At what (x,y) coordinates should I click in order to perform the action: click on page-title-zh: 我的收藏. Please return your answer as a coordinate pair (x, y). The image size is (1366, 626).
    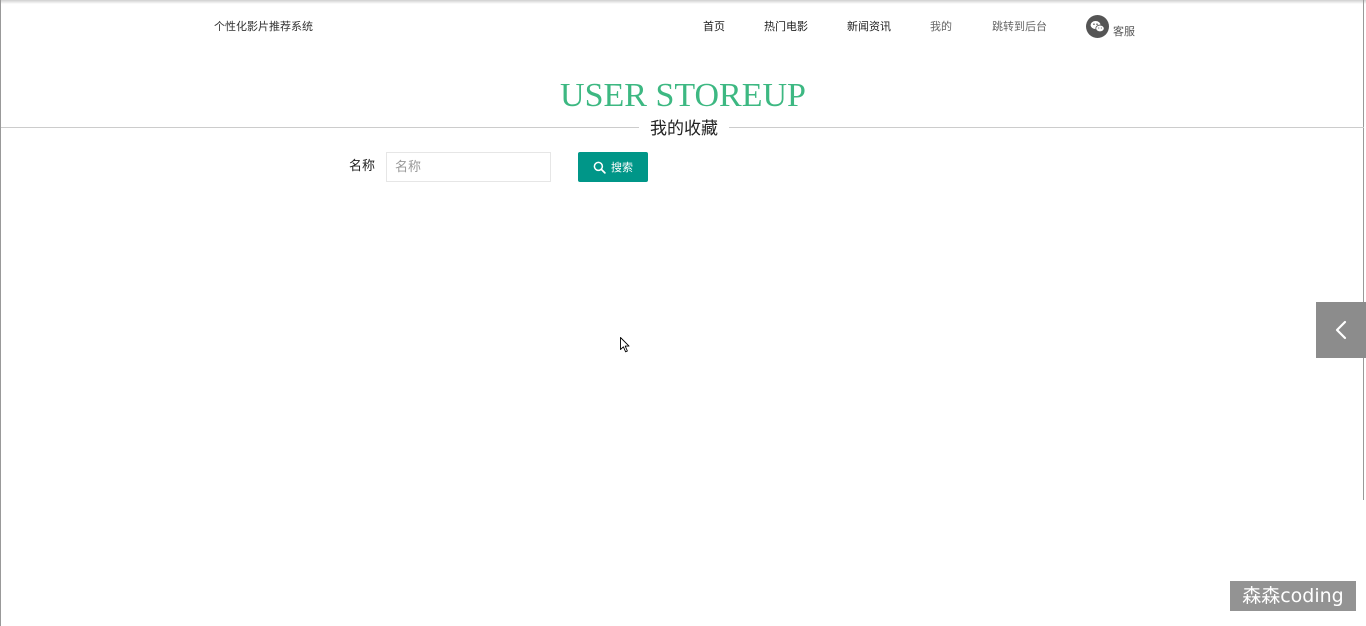
    Looking at the image, I should click on (684, 129).